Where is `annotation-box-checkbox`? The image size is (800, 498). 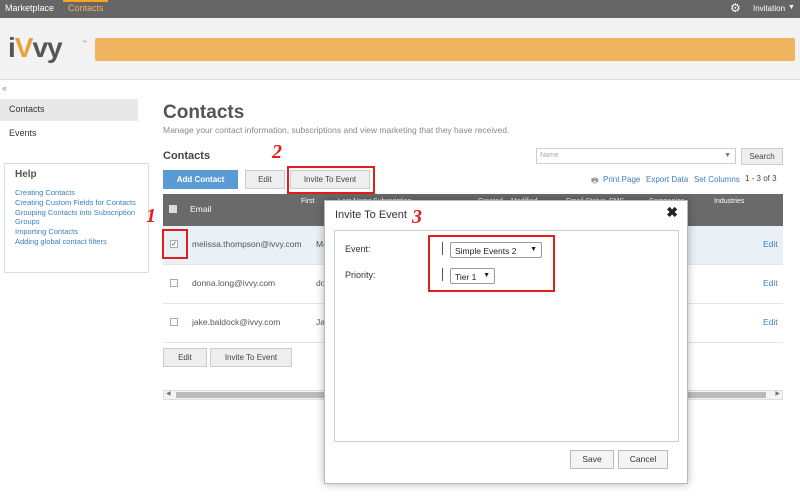 annotation-box-checkbox is located at coordinates (175, 244).